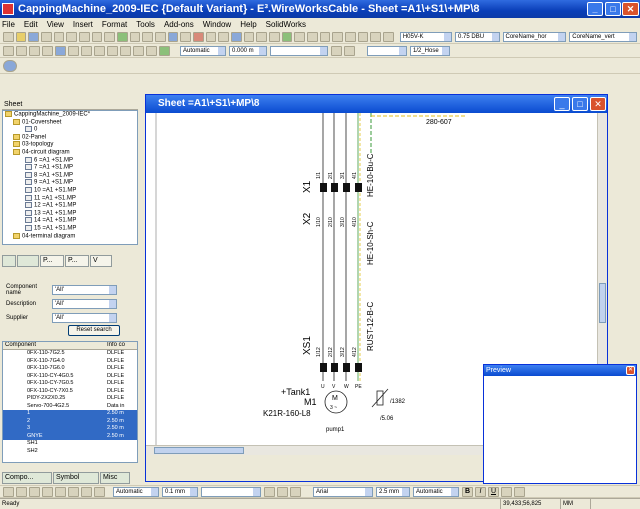 The width and height of the screenshot is (640, 509). I want to click on shadow-icon, so click(295, 491).